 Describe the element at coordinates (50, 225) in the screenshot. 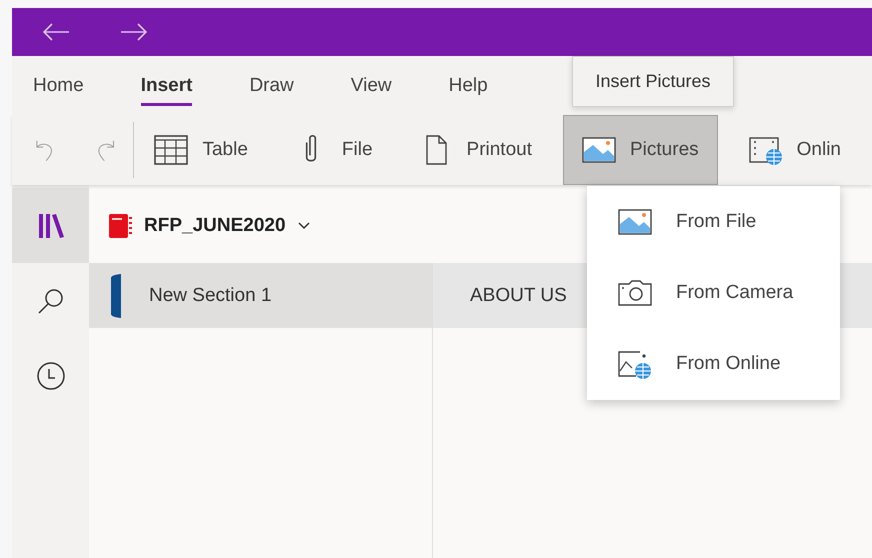

I see `notebooks-rail-item` at that location.